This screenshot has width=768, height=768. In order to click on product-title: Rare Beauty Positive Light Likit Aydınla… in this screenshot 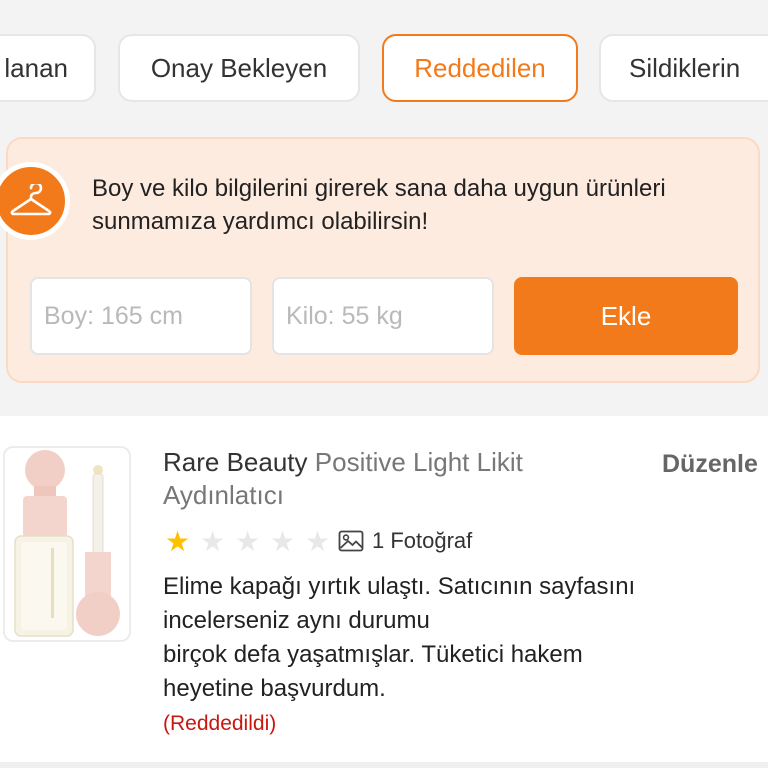, I will do `click(383, 479)`.